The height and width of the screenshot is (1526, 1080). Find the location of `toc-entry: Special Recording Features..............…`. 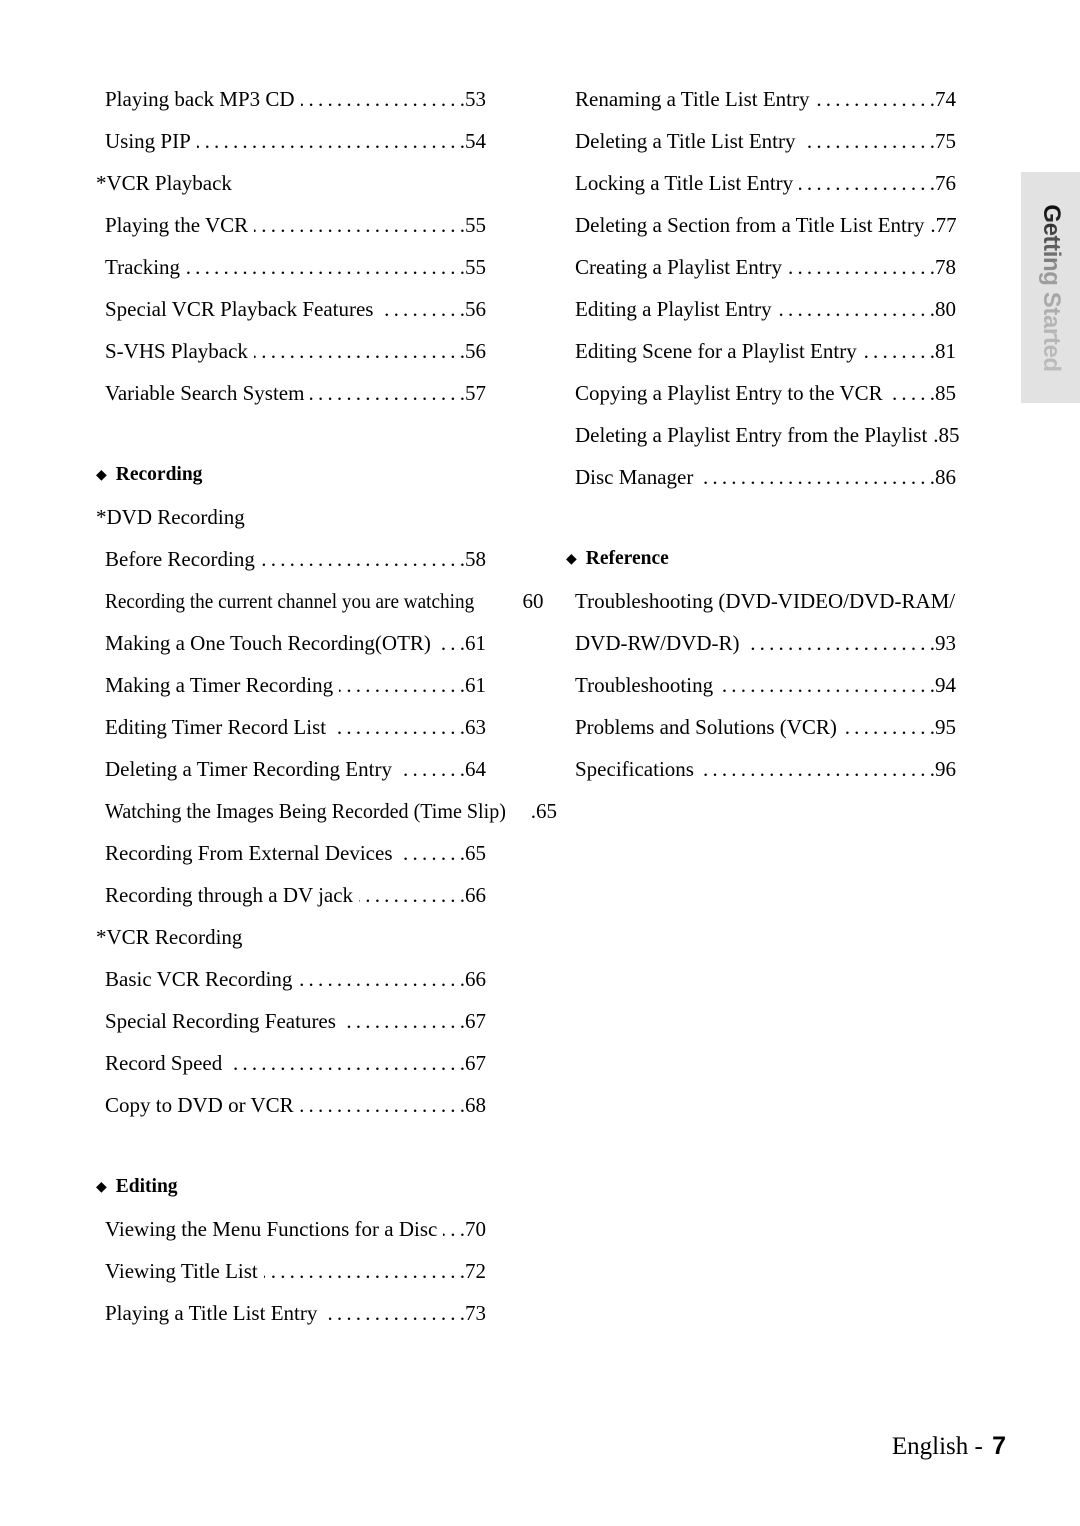

toc-entry: Special Recording Features..............… is located at coordinates (295, 1021).